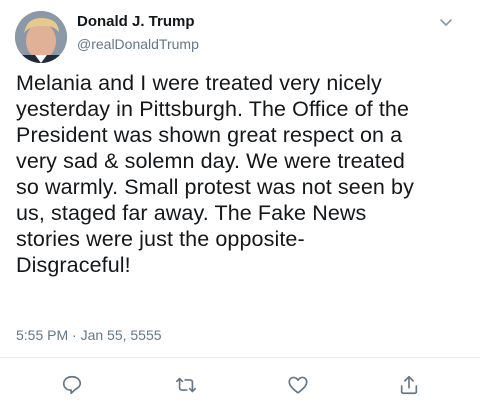 This screenshot has width=480, height=410. I want to click on tweet-timestamp: 5:55 PM · Jan 55, 5555, so click(89, 335).